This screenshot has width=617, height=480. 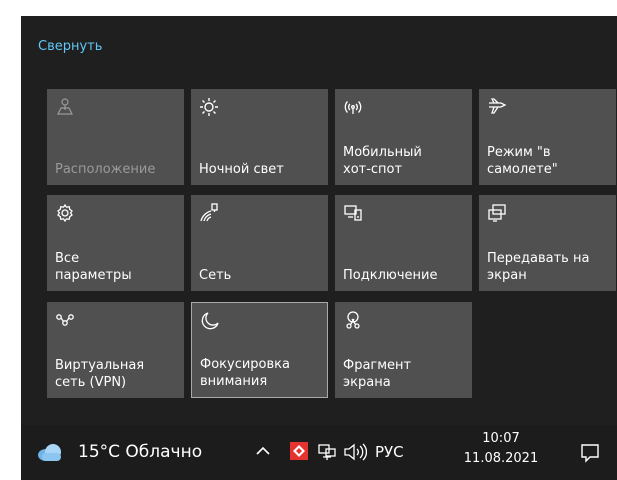 I want to click on chevron-up-icon, so click(x=263, y=451).